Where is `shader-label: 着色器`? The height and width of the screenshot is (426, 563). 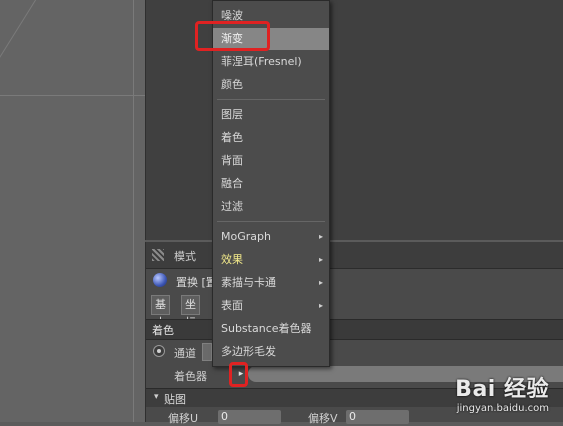
shader-label: 着色器 is located at coordinates (190, 376).